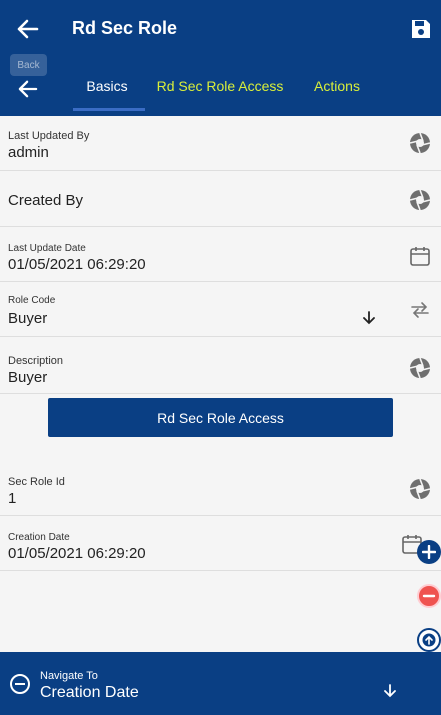 The image size is (441, 715). What do you see at coordinates (220, 86) in the screenshot?
I see `tab-rd-sec-role-access: Rd Sec Role Access` at bounding box center [220, 86].